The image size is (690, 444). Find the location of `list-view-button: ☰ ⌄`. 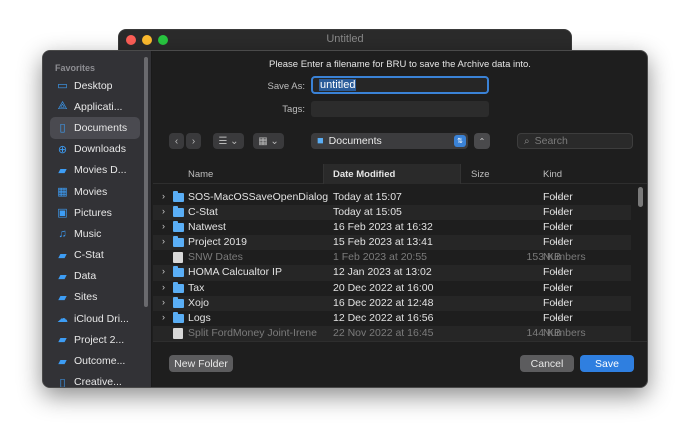

list-view-button: ☰ ⌄ is located at coordinates (228, 141).